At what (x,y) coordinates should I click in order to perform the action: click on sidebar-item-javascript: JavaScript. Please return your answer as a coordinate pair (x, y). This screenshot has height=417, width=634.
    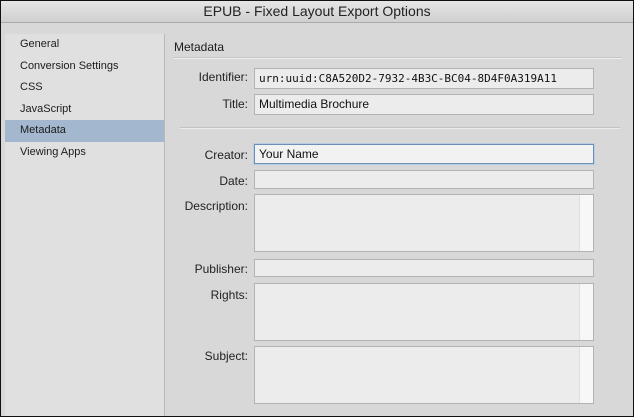
    Looking at the image, I should click on (84, 110).